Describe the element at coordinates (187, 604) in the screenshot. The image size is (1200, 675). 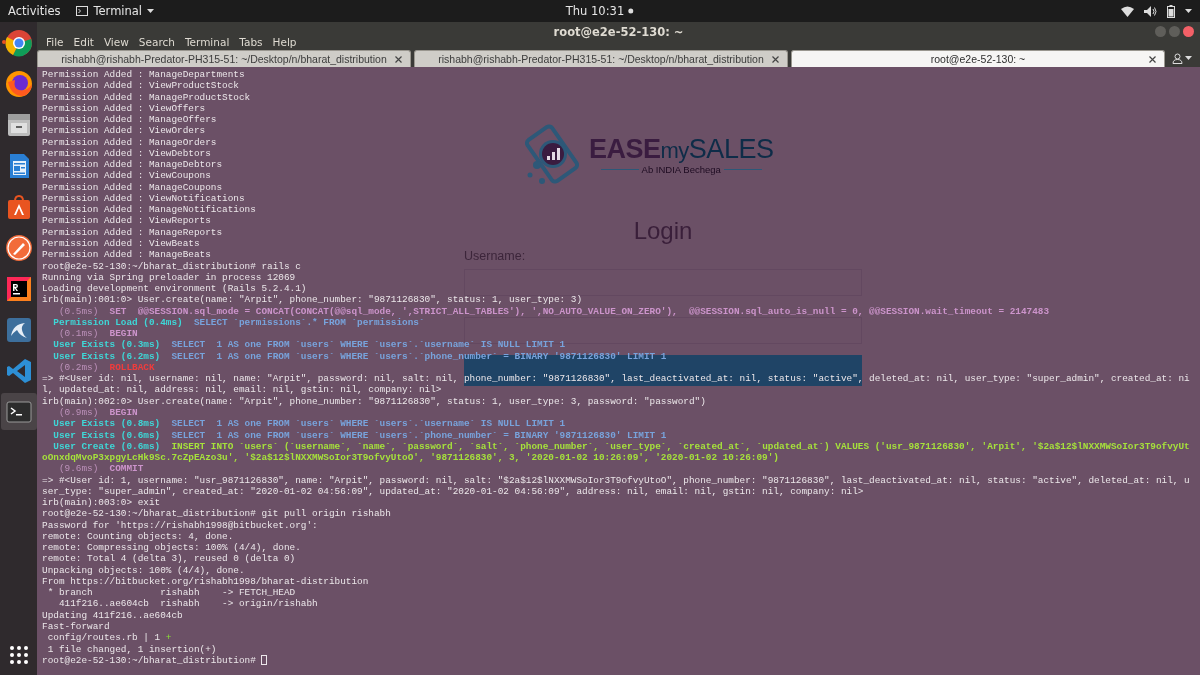
I see `terminal-line: 411f216..ae604cb rishabh -> origin/rishabh` at that location.